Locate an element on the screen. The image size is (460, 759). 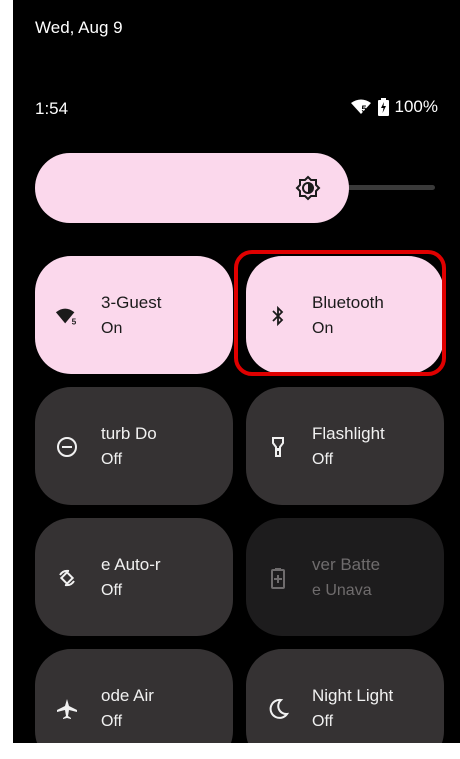
tile-label: 3-Guest is located at coordinates (131, 302).